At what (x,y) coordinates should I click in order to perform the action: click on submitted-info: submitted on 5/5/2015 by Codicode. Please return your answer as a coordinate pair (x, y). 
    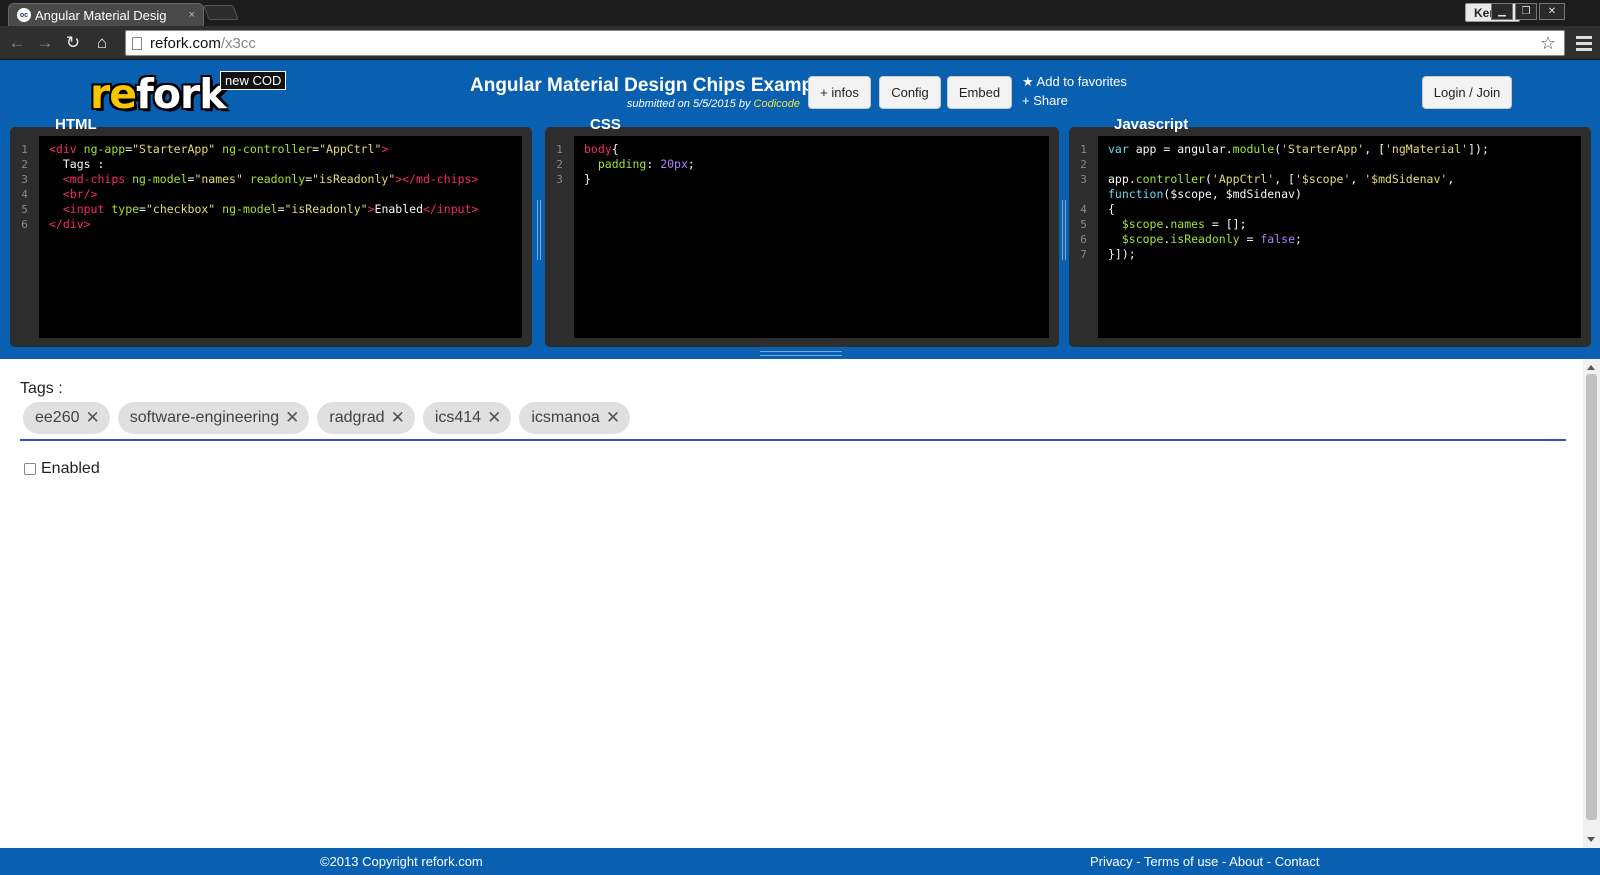
    Looking at the image, I should click on (713, 104).